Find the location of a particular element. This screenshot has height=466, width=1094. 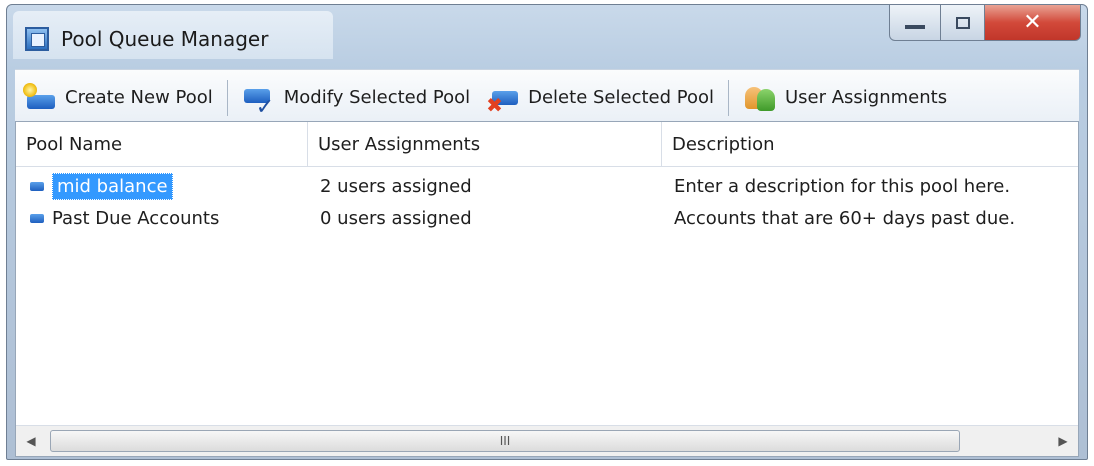

modify-selected-pool-button: ✓ Modify Selected Pool is located at coordinates (356, 99).